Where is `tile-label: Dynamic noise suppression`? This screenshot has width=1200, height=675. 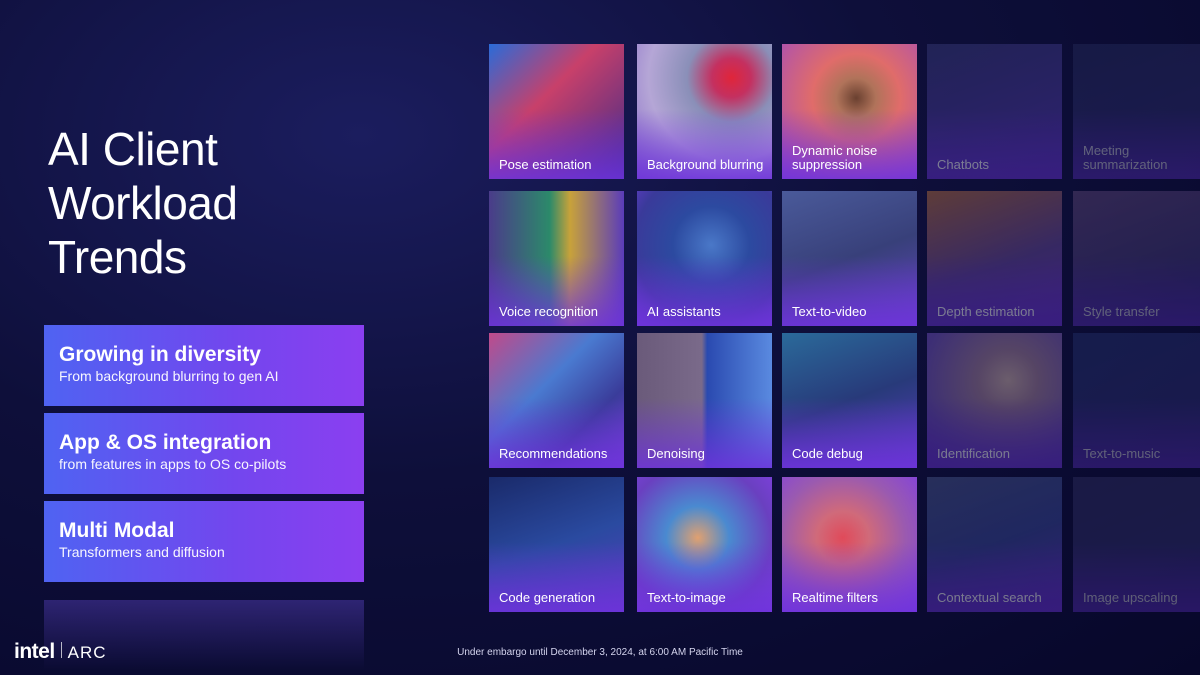
tile-label: Dynamic noise suppression is located at coordinates (835, 157).